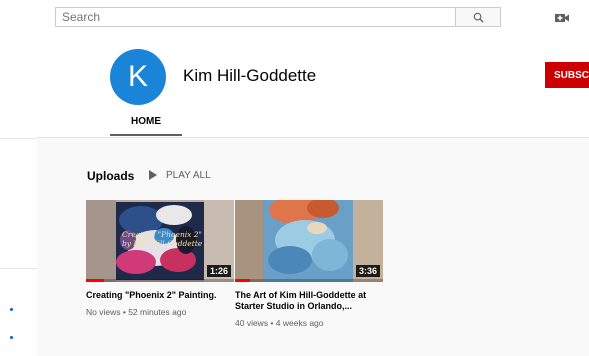 This screenshot has height=356, width=589. Describe the element at coordinates (160, 295) in the screenshot. I see `video-title: Creating "Phoenix 2" Painting.` at that location.